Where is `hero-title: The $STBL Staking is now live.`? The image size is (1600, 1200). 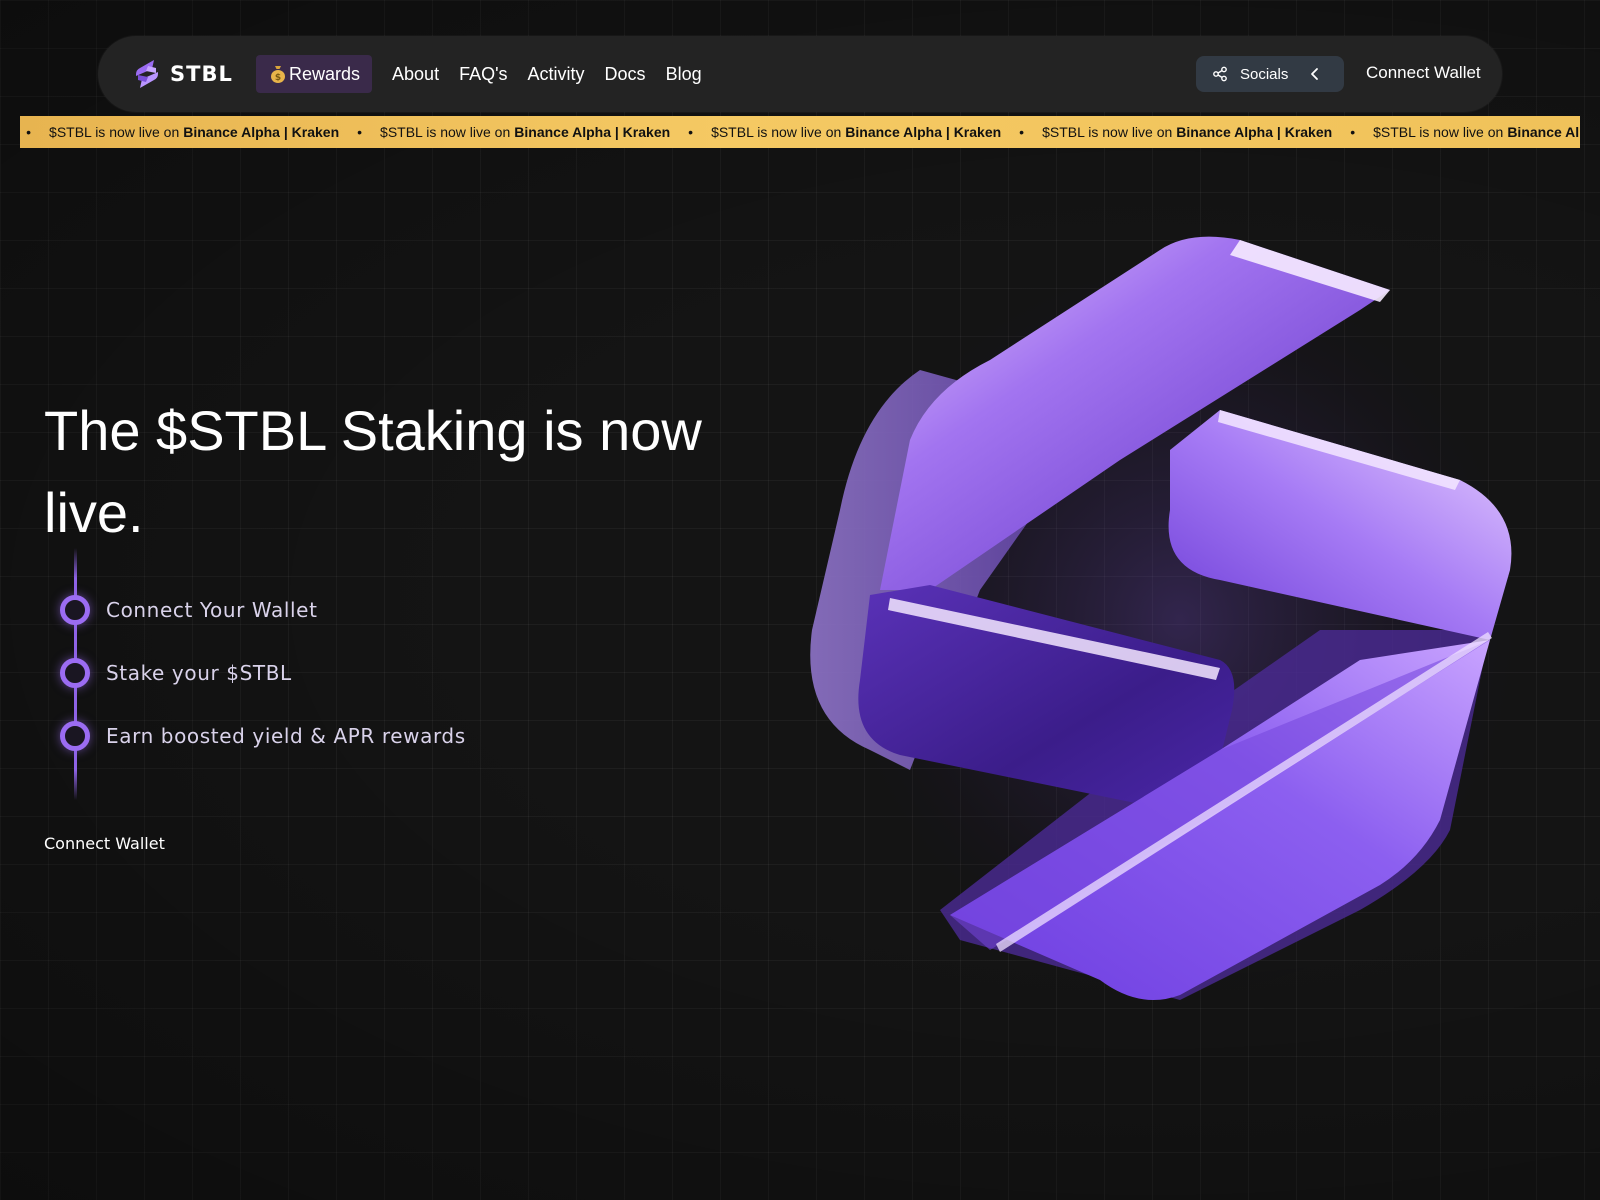 hero-title: The $STBL Staking is now live. is located at coordinates (373, 471).